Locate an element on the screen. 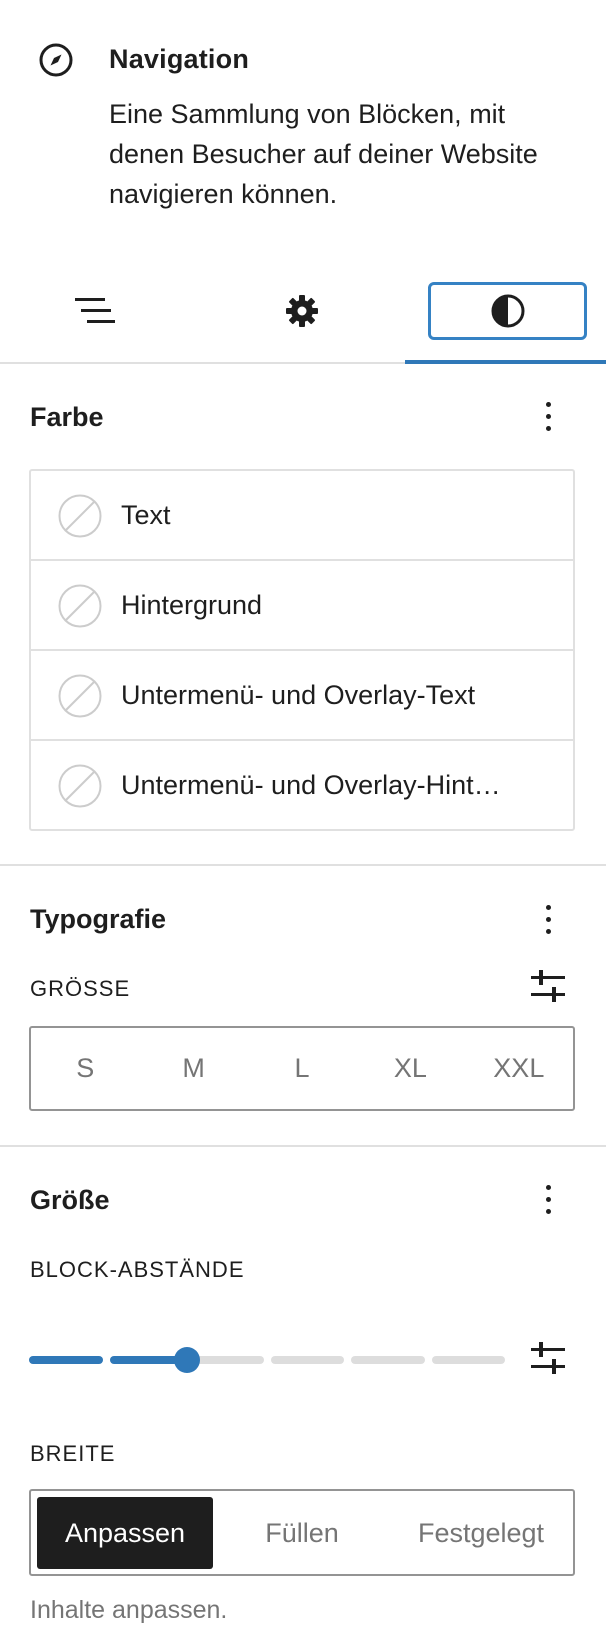 This screenshot has width=606, height=1642. width-label: BREITE is located at coordinates (73, 1453).